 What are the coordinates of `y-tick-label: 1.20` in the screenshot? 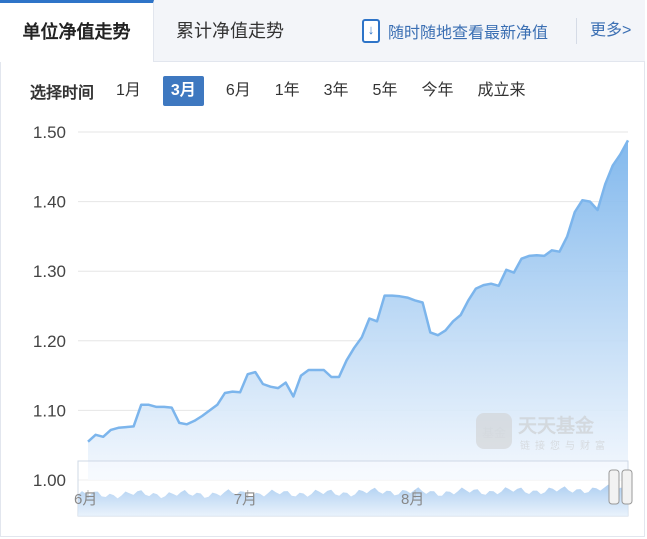 It's located at (49, 341).